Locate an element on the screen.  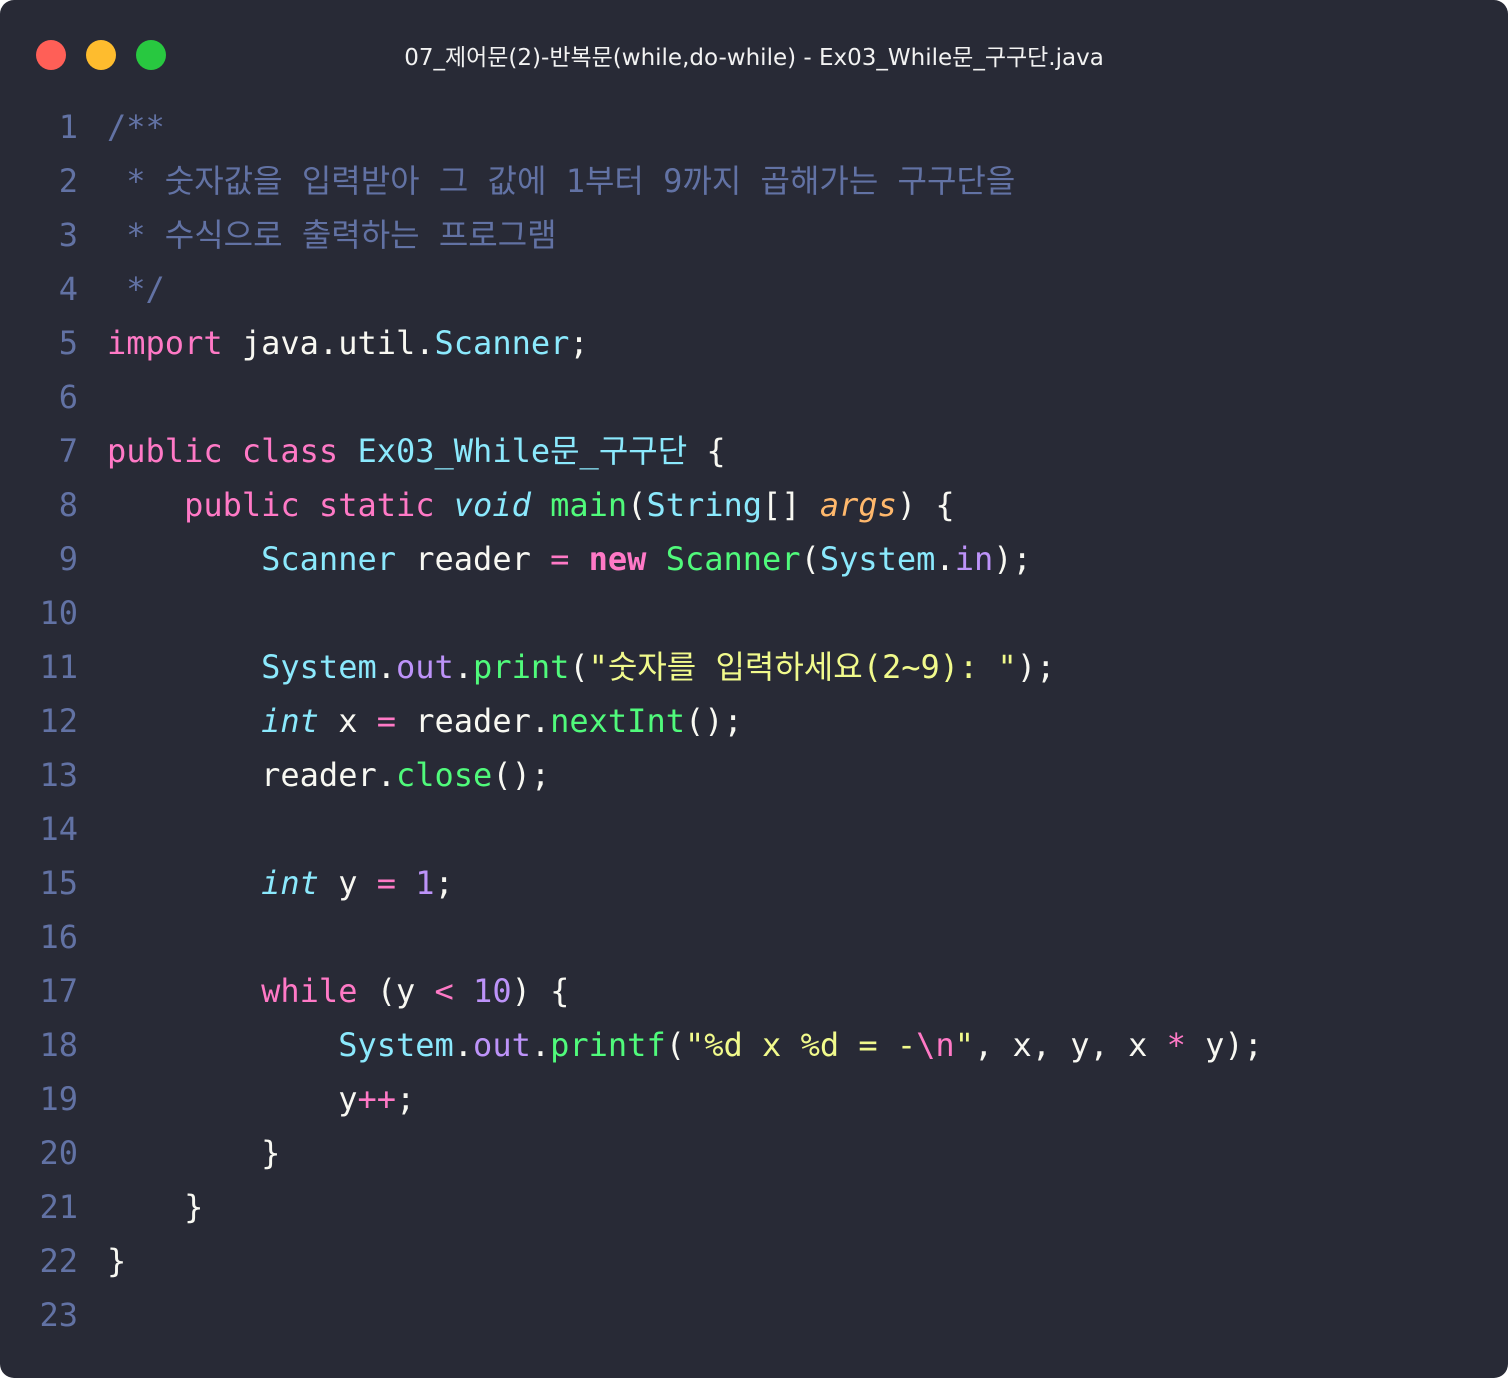
code-token: * 숫자값을 입력받아 그 값에 1부터 9까지 곱해가는 구구단을 is located at coordinates (561, 181).